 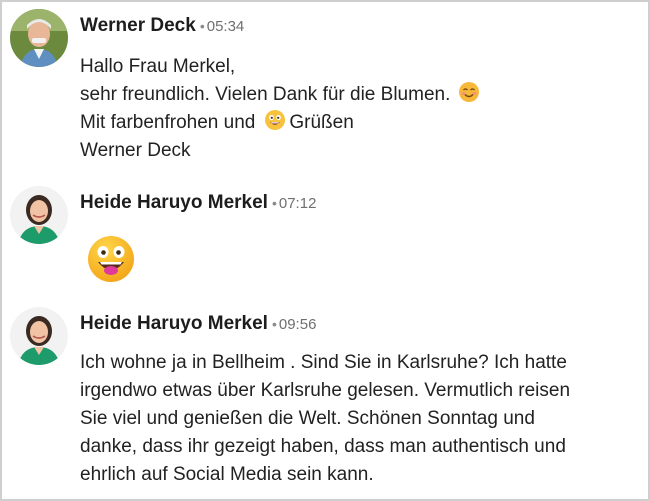 What do you see at coordinates (225, 26) in the screenshot?
I see `timestamp: 05:34` at bounding box center [225, 26].